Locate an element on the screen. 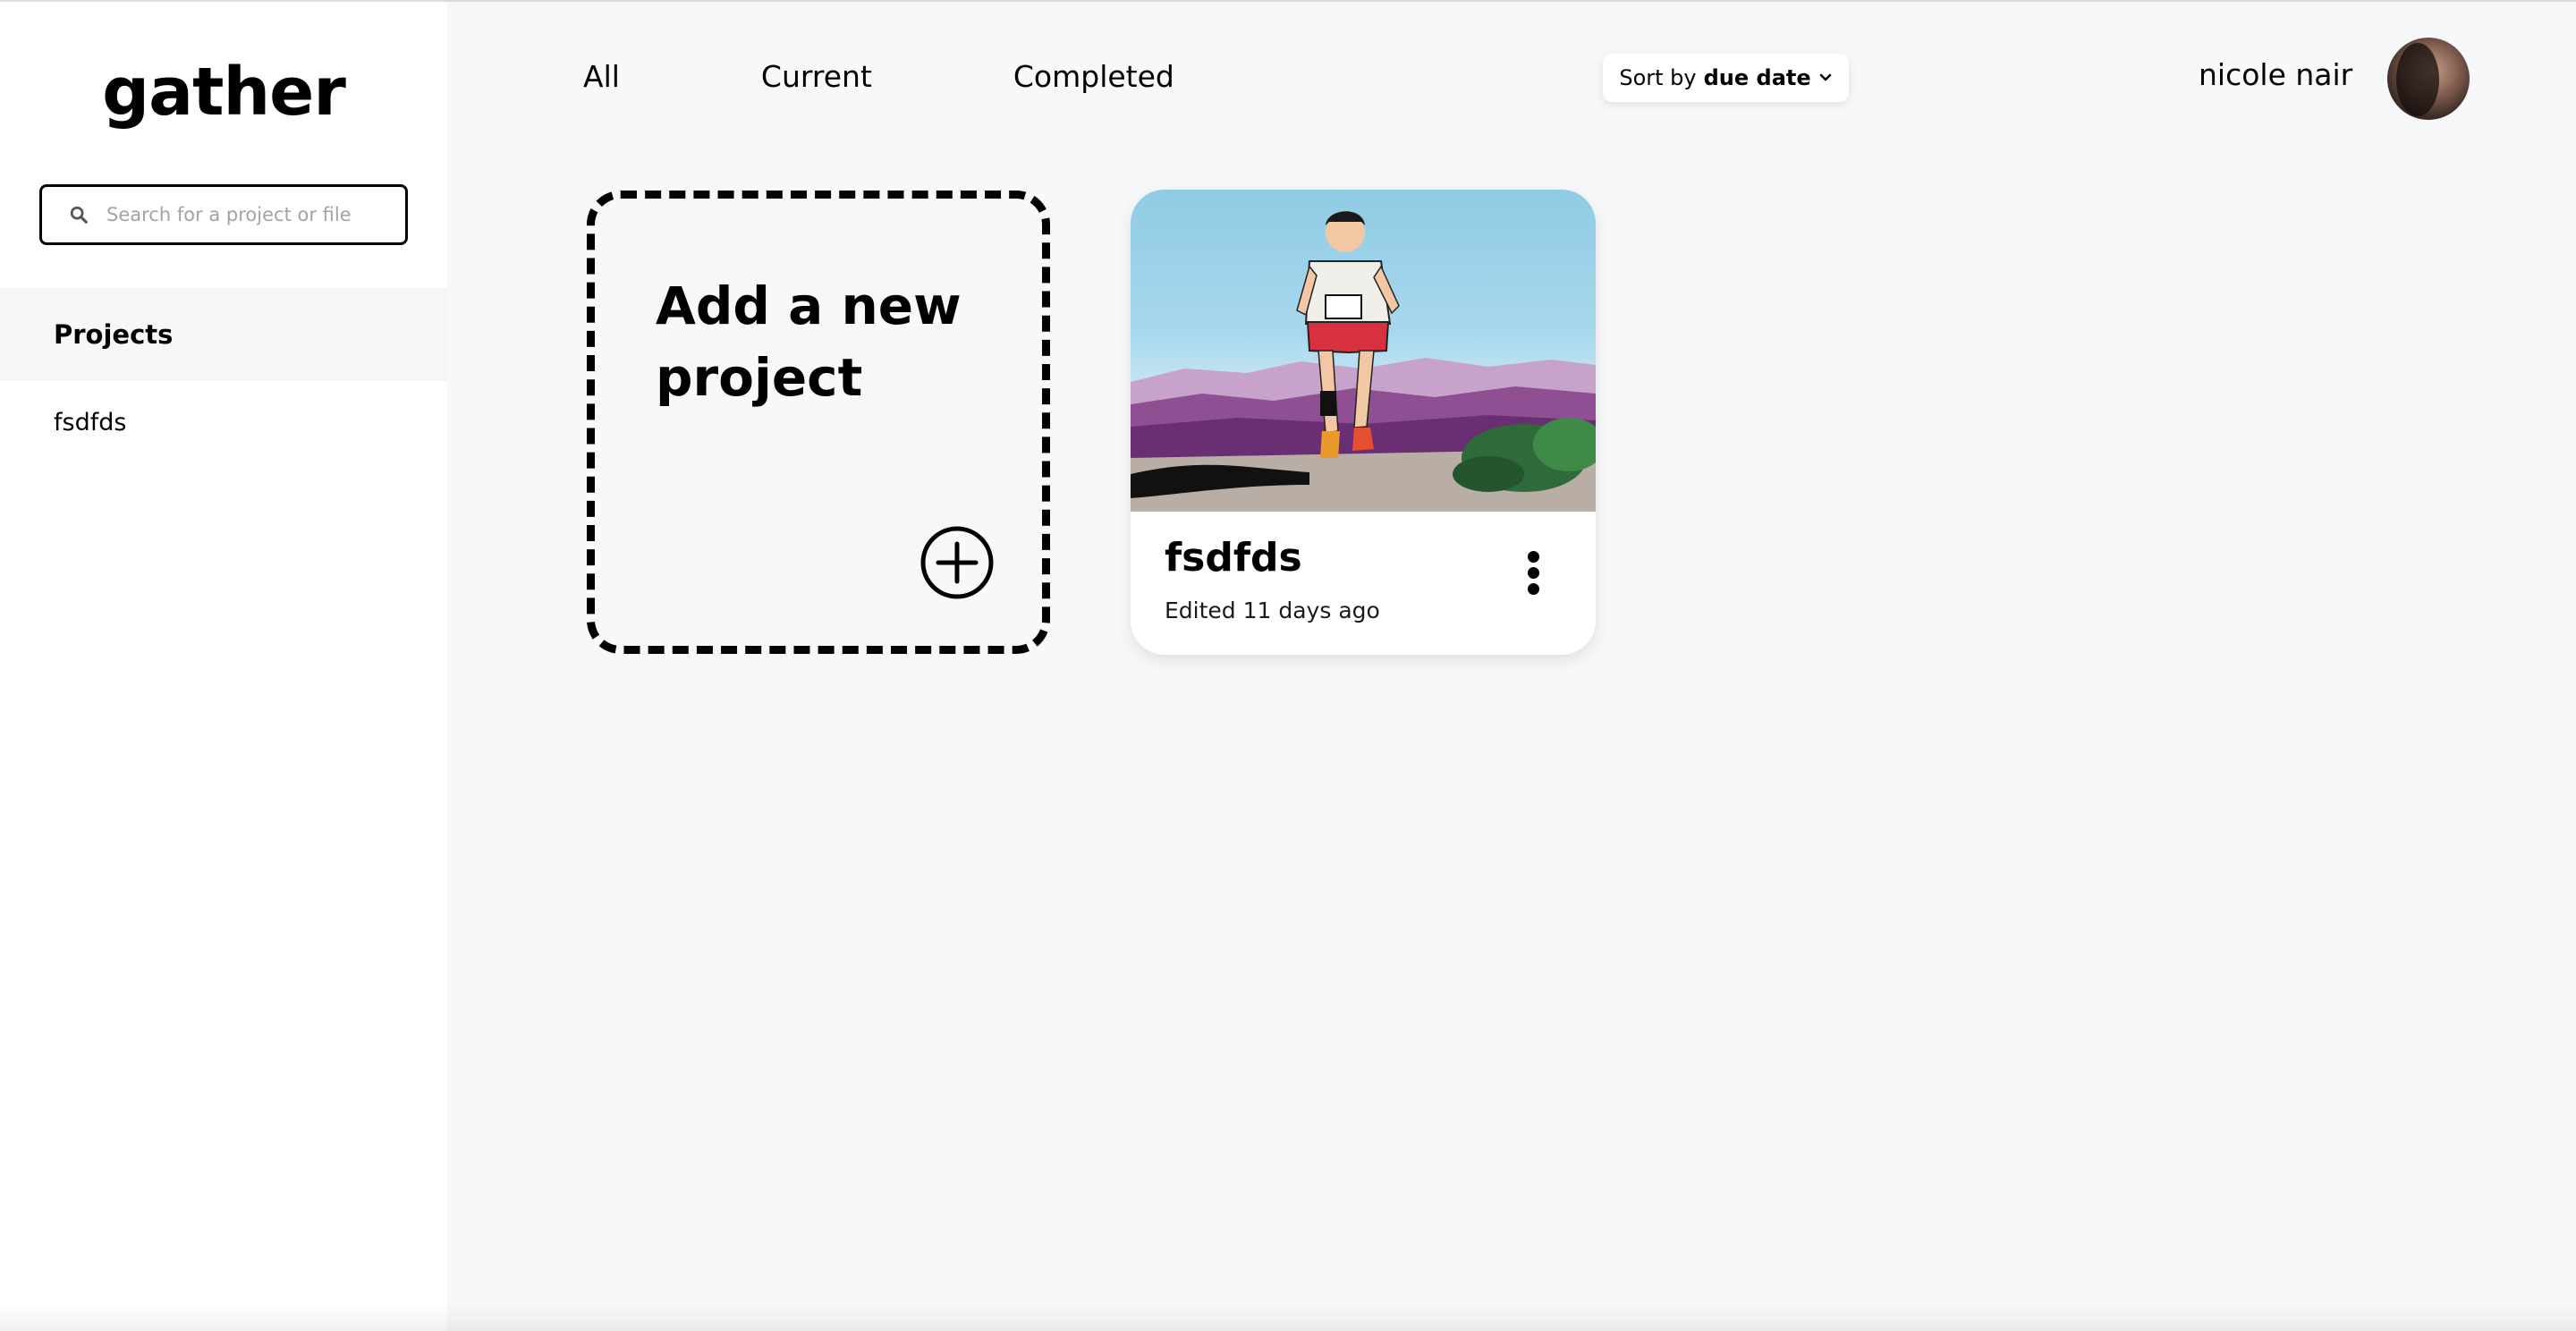  sidebar-heading-projects: Projects is located at coordinates (223, 334).